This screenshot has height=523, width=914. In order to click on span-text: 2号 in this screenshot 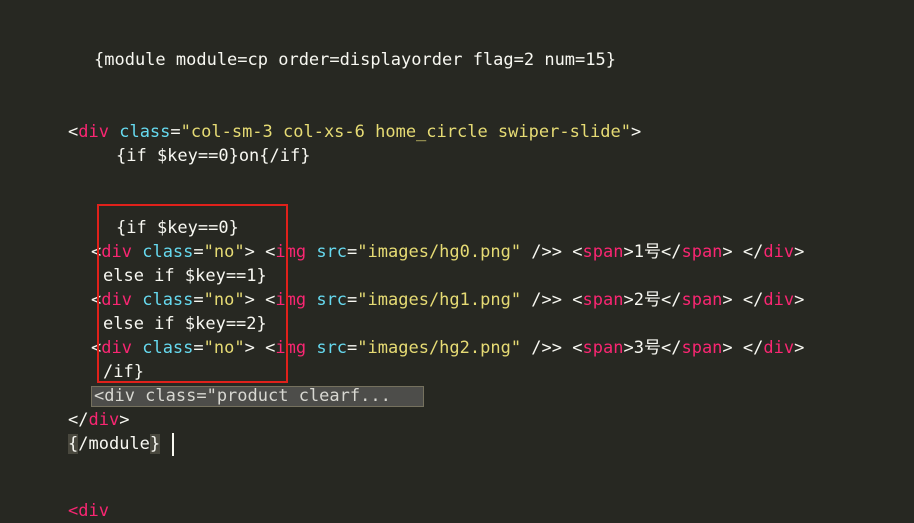, I will do `click(647, 300)`.